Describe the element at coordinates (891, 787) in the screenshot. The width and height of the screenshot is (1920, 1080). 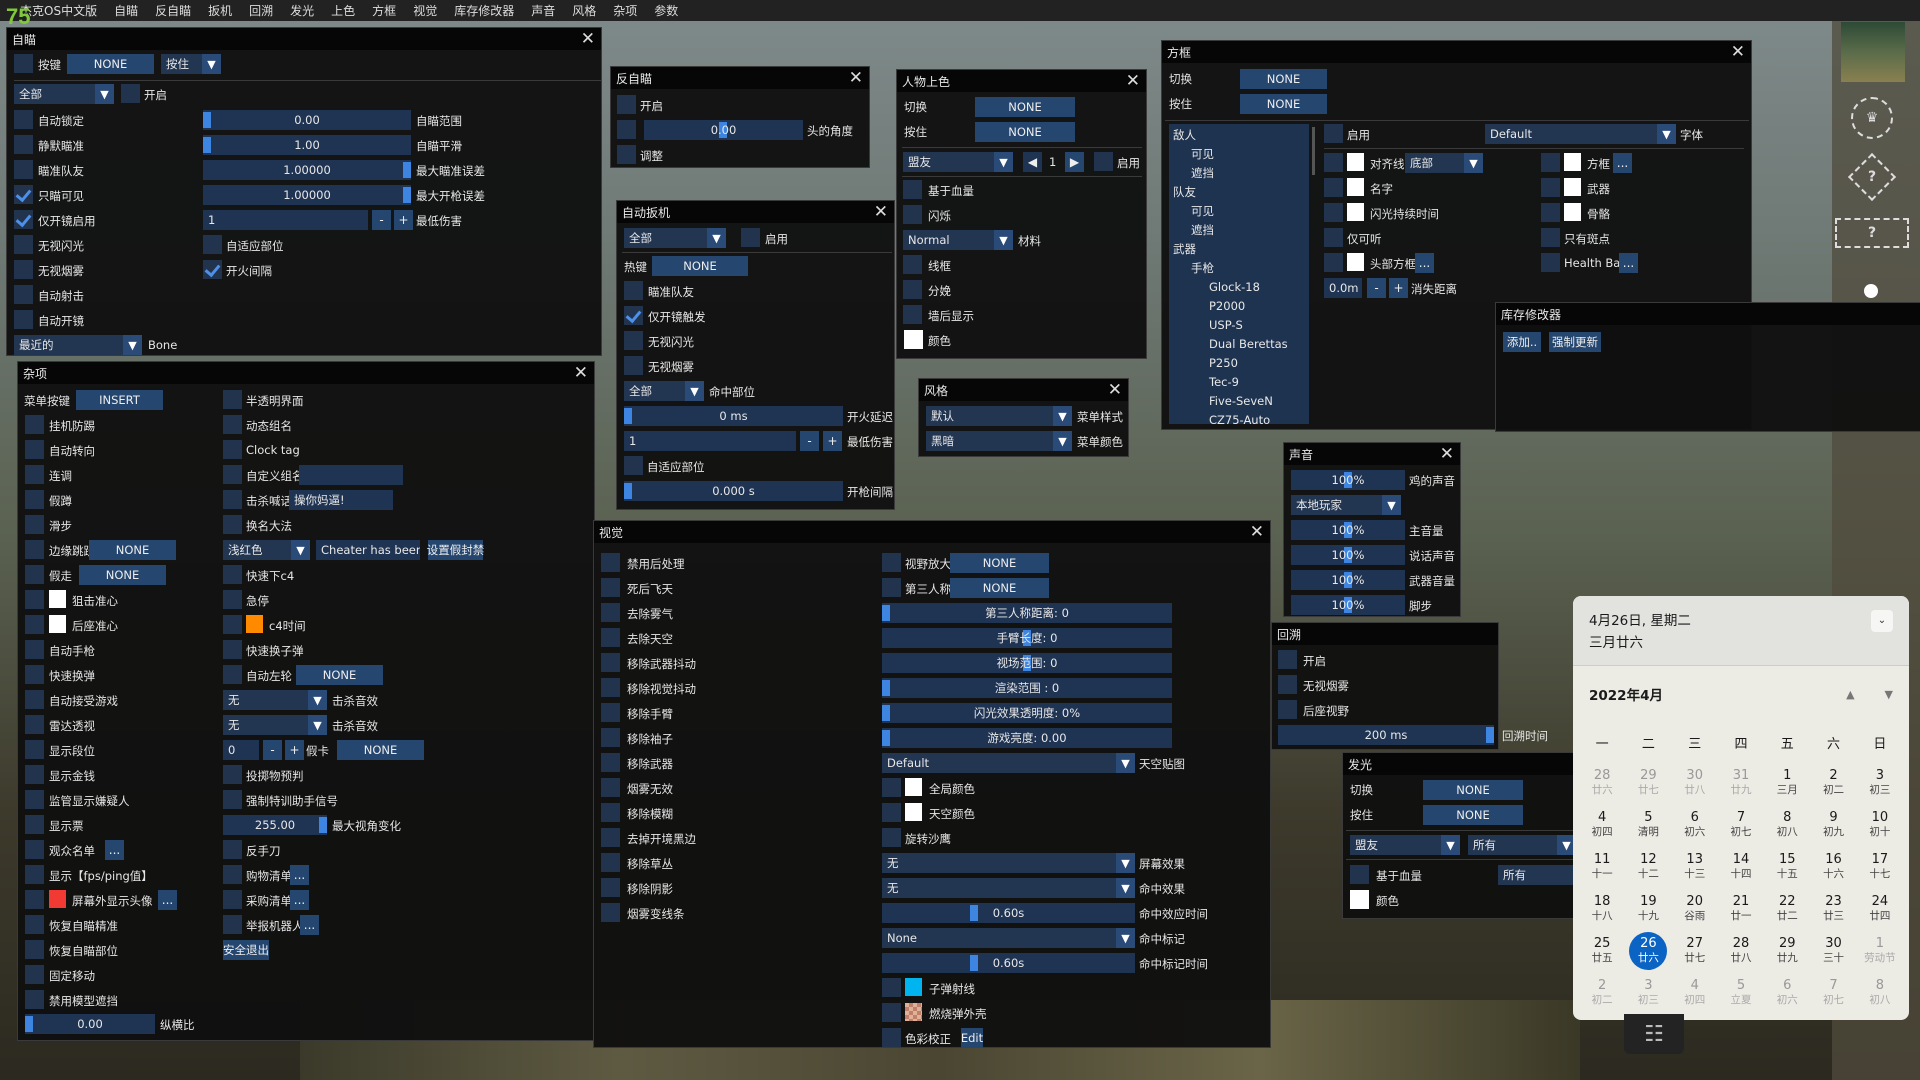
I see `world-color-checkbox` at that location.